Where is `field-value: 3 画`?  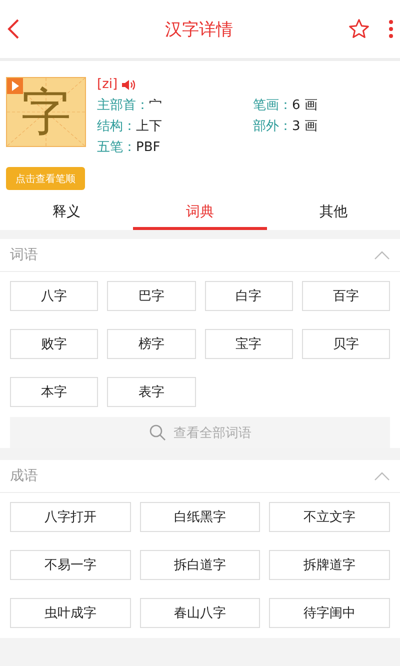 field-value: 3 画 is located at coordinates (305, 126).